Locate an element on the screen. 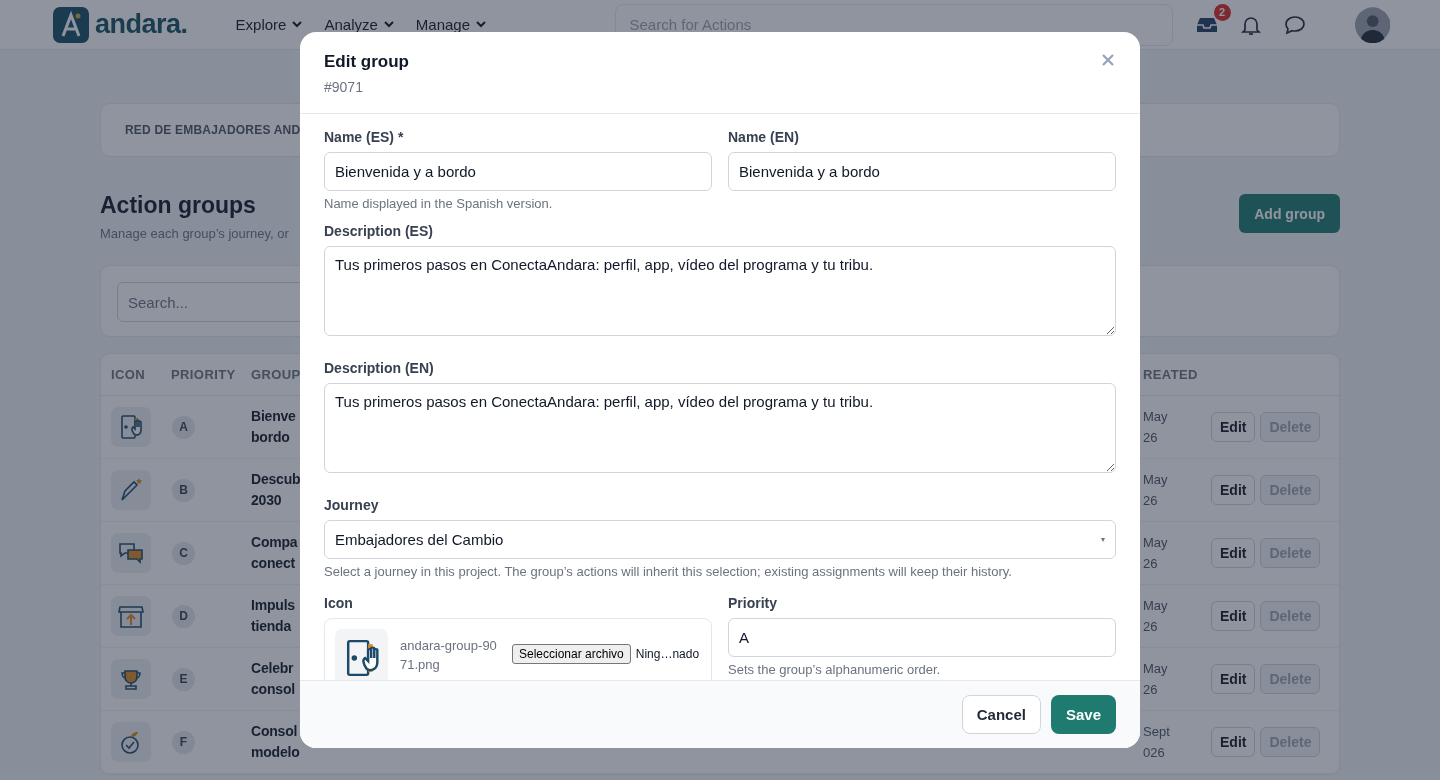 Image resolution: width=1440 pixels, height=780 pixels. group-name: Bienve bordo is located at coordinates (273, 427).